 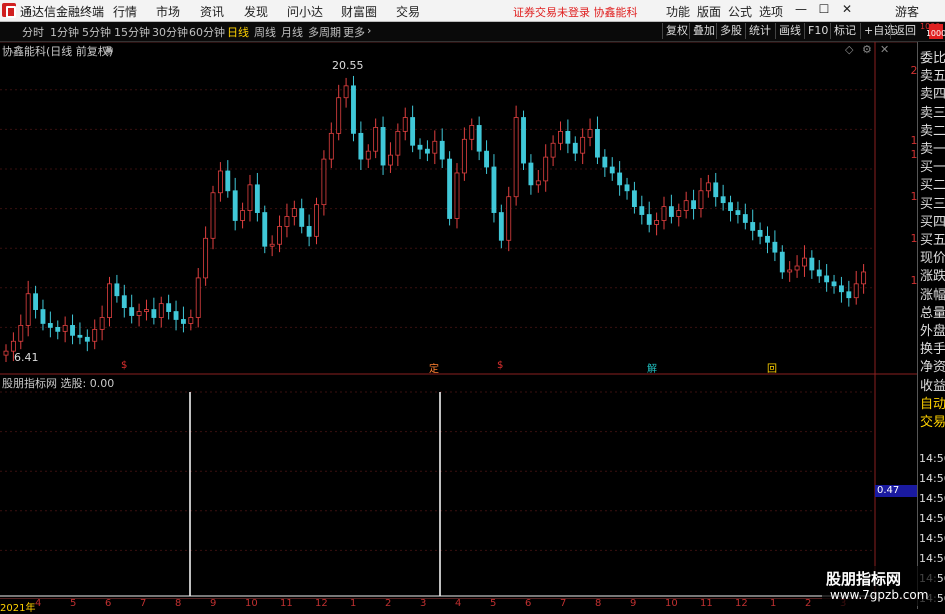 What do you see at coordinates (678, 11) in the screenshot?
I see `menu-gongneng: 功能` at bounding box center [678, 11].